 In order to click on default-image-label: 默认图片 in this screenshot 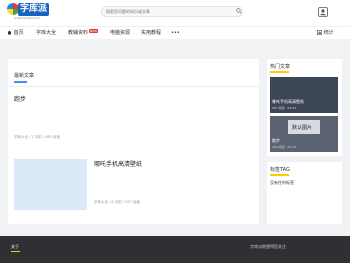, I will do `click(302, 128)`.